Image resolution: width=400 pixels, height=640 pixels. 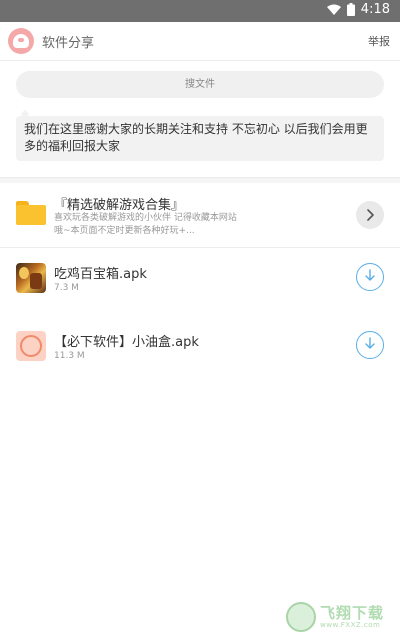 What do you see at coordinates (119, 205) in the screenshot?
I see `folder-title: 『精选破解游戏合集』` at bounding box center [119, 205].